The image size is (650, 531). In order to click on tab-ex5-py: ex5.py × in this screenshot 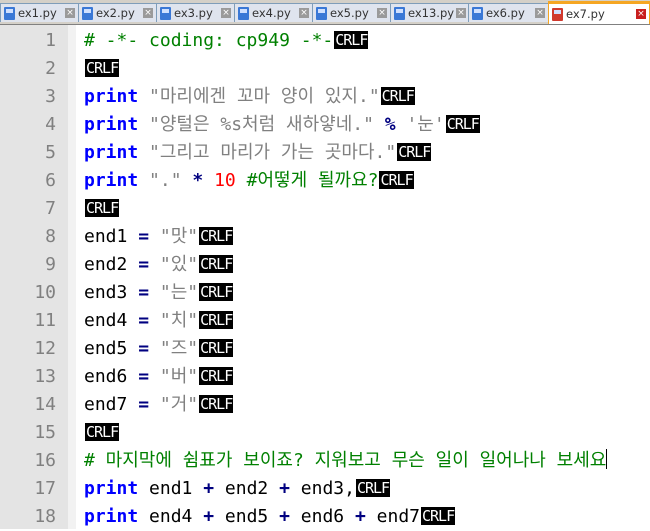, I will do `click(351, 12)`.